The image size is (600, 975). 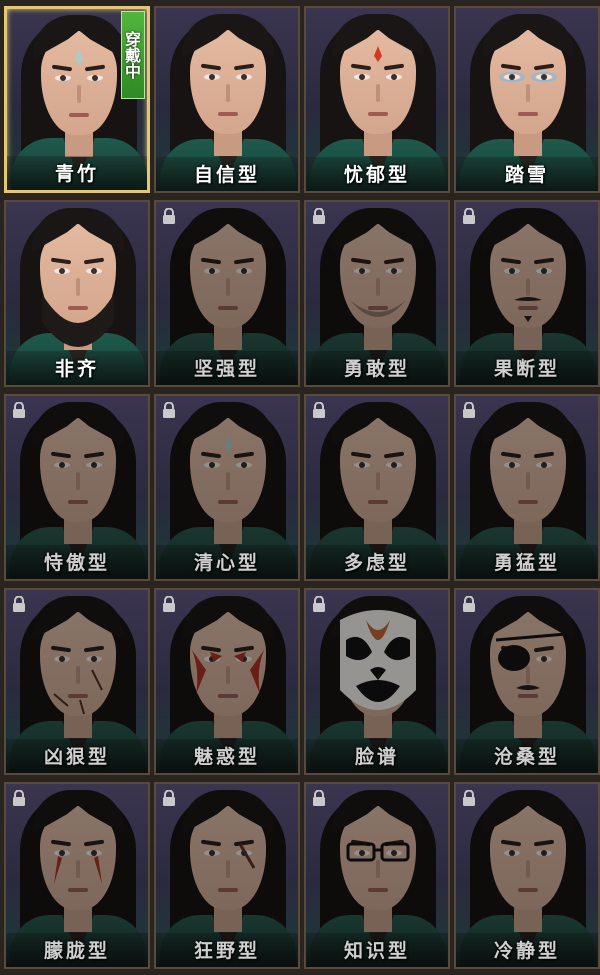 I want to click on style-card: 踏雪, so click(x=527, y=99).